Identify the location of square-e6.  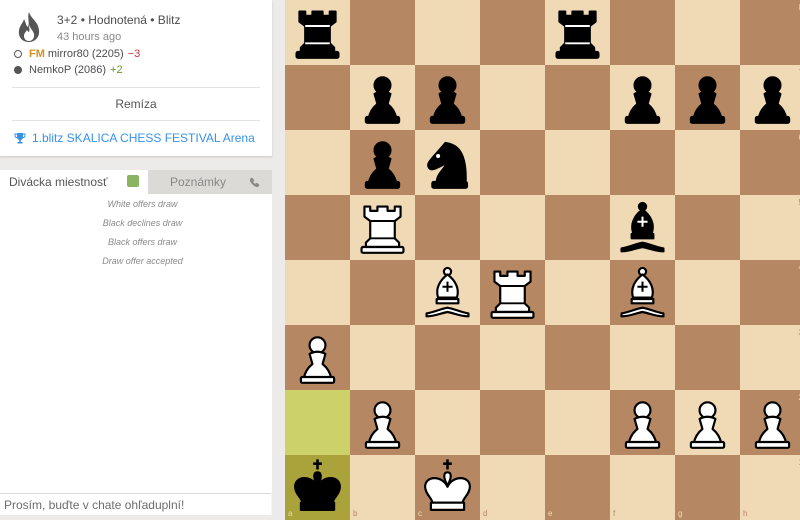
(577, 162).